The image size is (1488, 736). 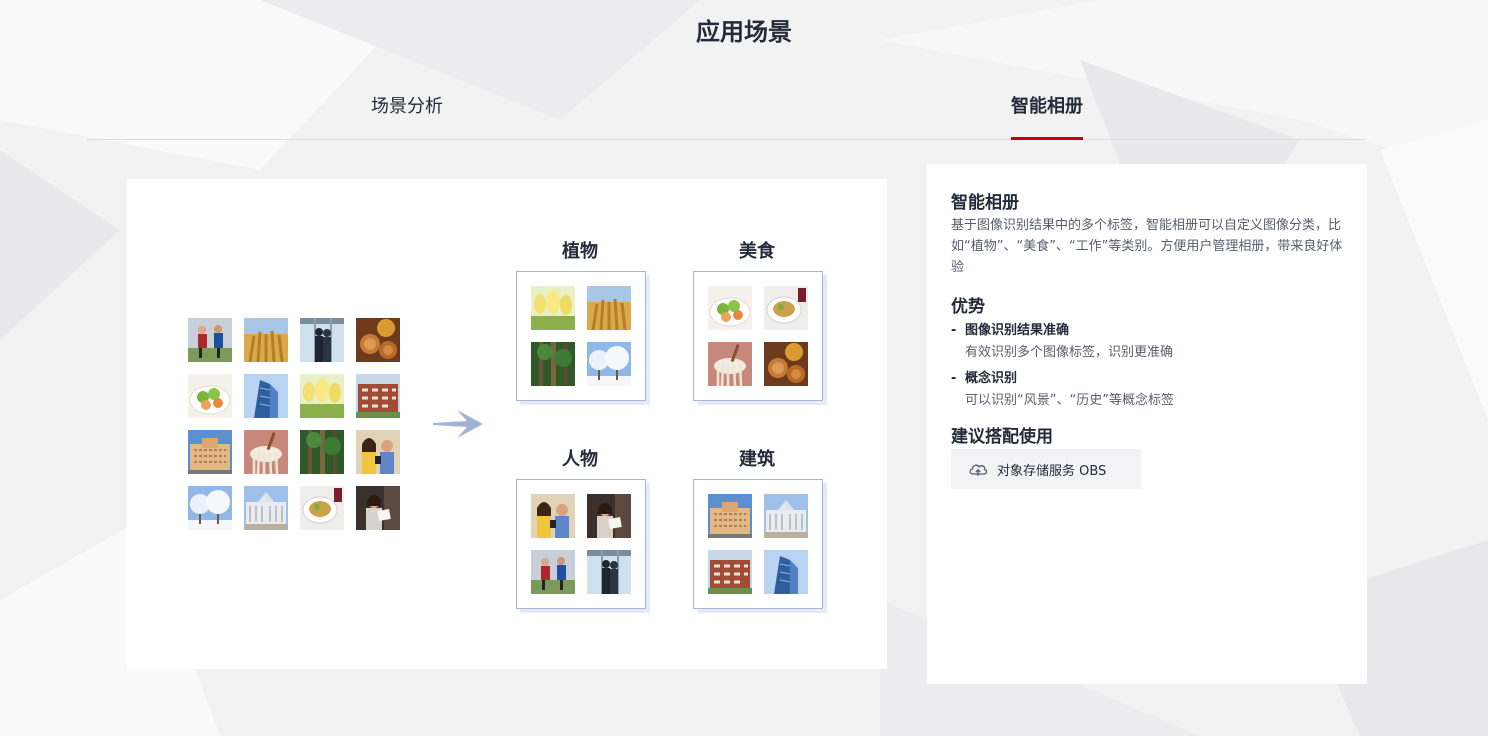 What do you see at coordinates (1052, 471) in the screenshot?
I see `product-label: 对象存储服务 OBS` at bounding box center [1052, 471].